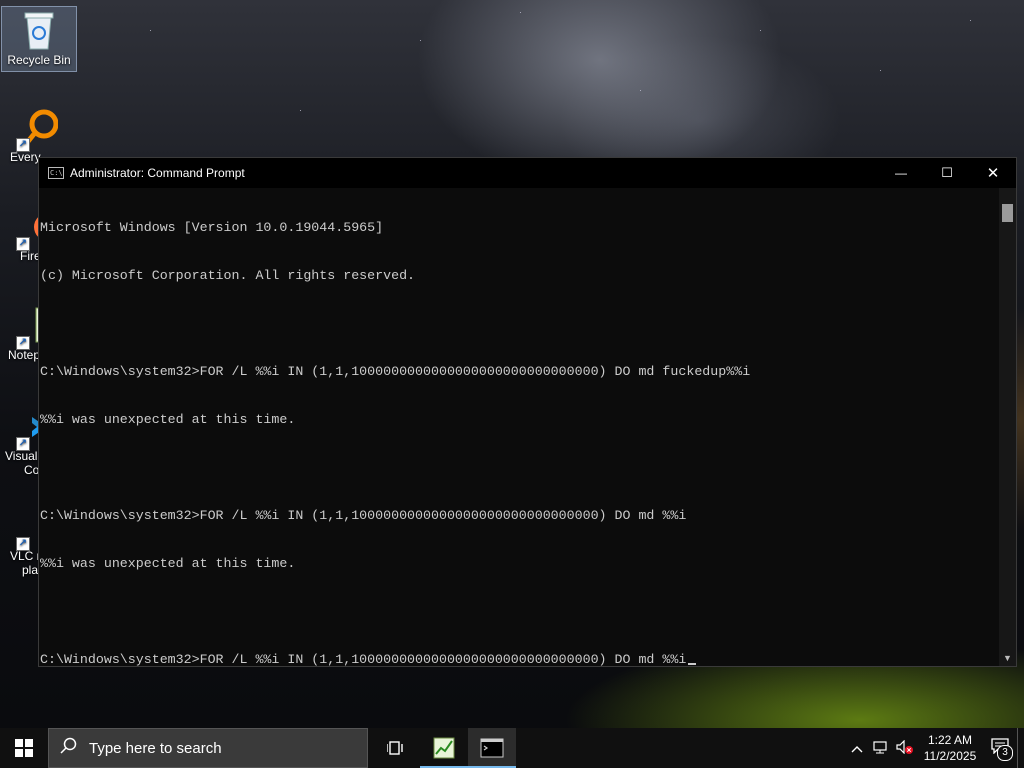  What do you see at coordinates (857, 748) in the screenshot?
I see `show-hidden-icons-chevron-icon` at bounding box center [857, 748].